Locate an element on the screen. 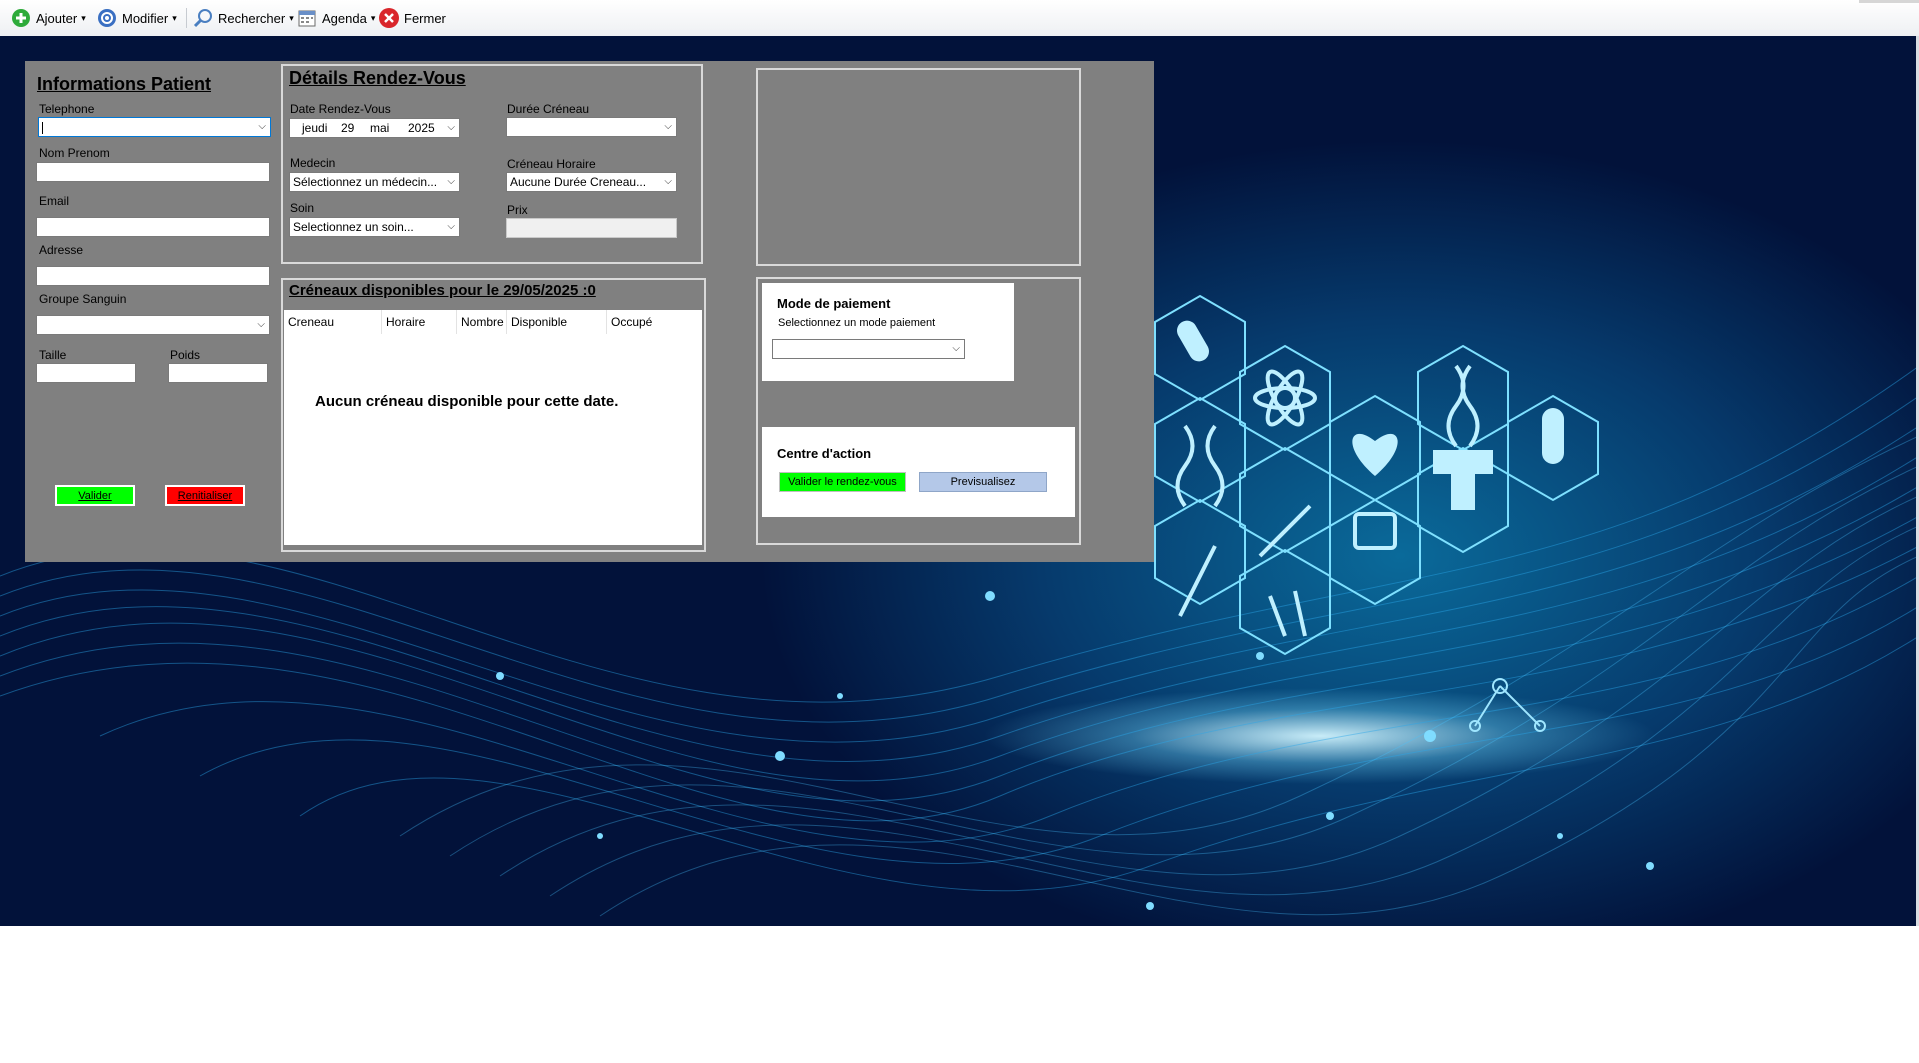 Image resolution: width=1919 pixels, height=1063 pixels. preview-group is located at coordinates (918, 167).